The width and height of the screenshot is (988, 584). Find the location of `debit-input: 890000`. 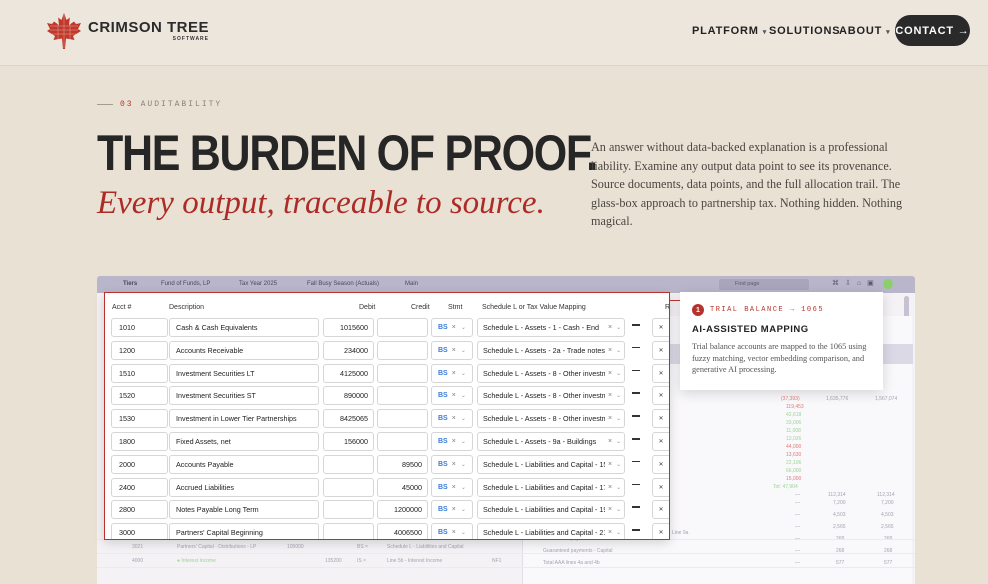

debit-input: 890000 is located at coordinates (348, 396).